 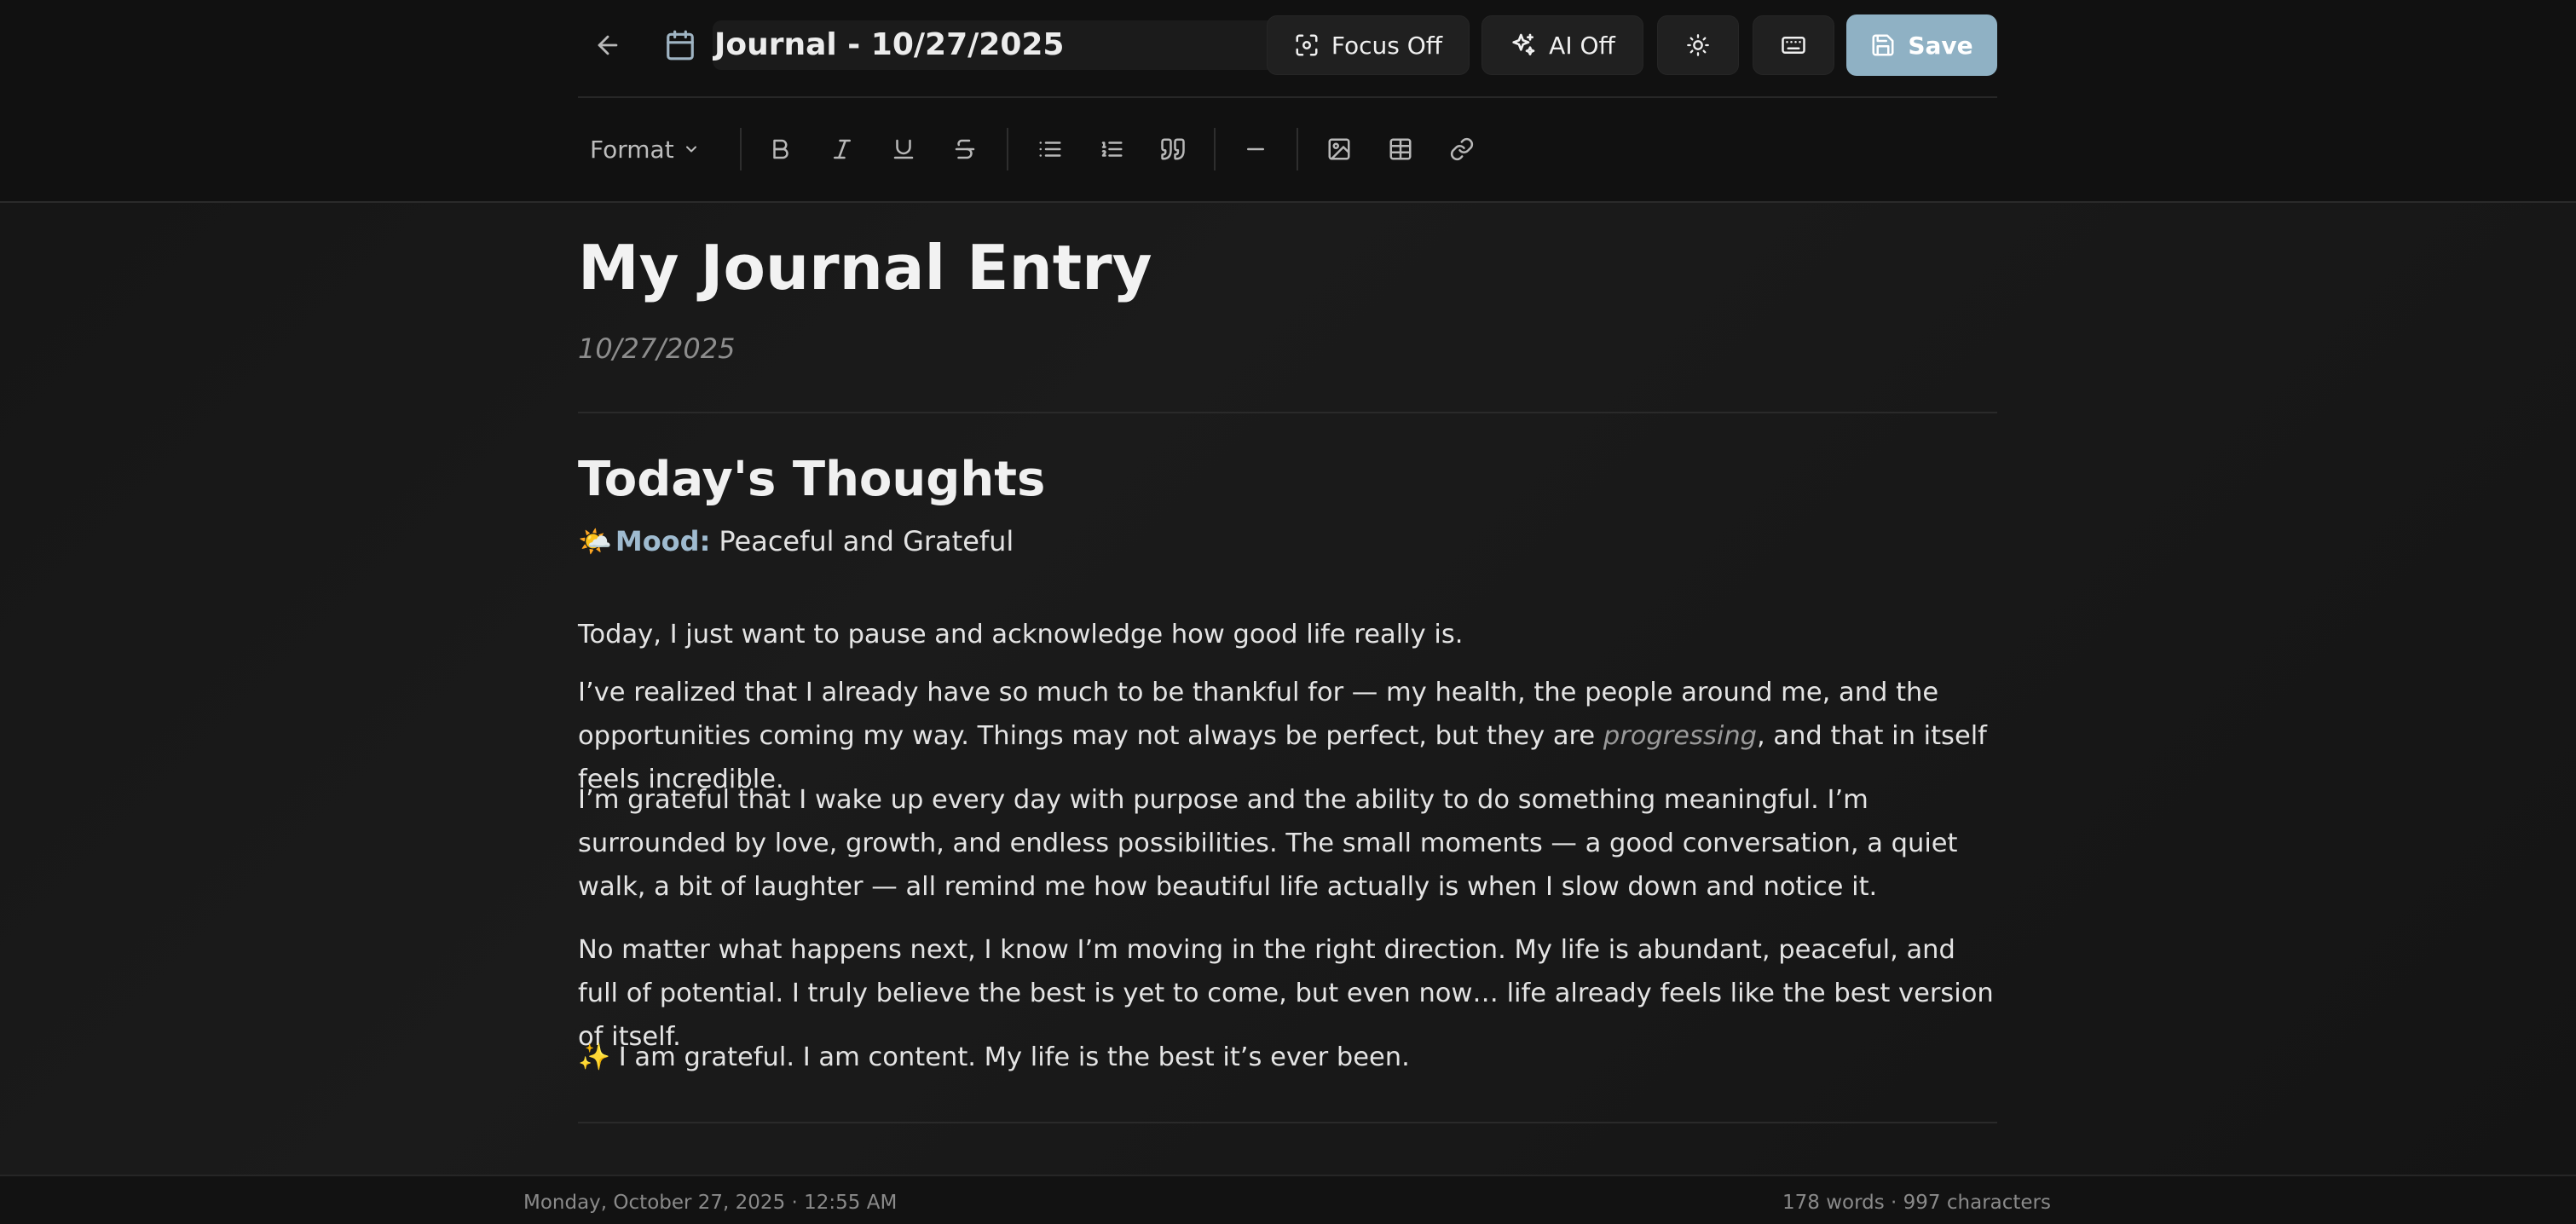 What do you see at coordinates (1387, 45) in the screenshot?
I see `focus-toggle-label: Focus Off` at bounding box center [1387, 45].